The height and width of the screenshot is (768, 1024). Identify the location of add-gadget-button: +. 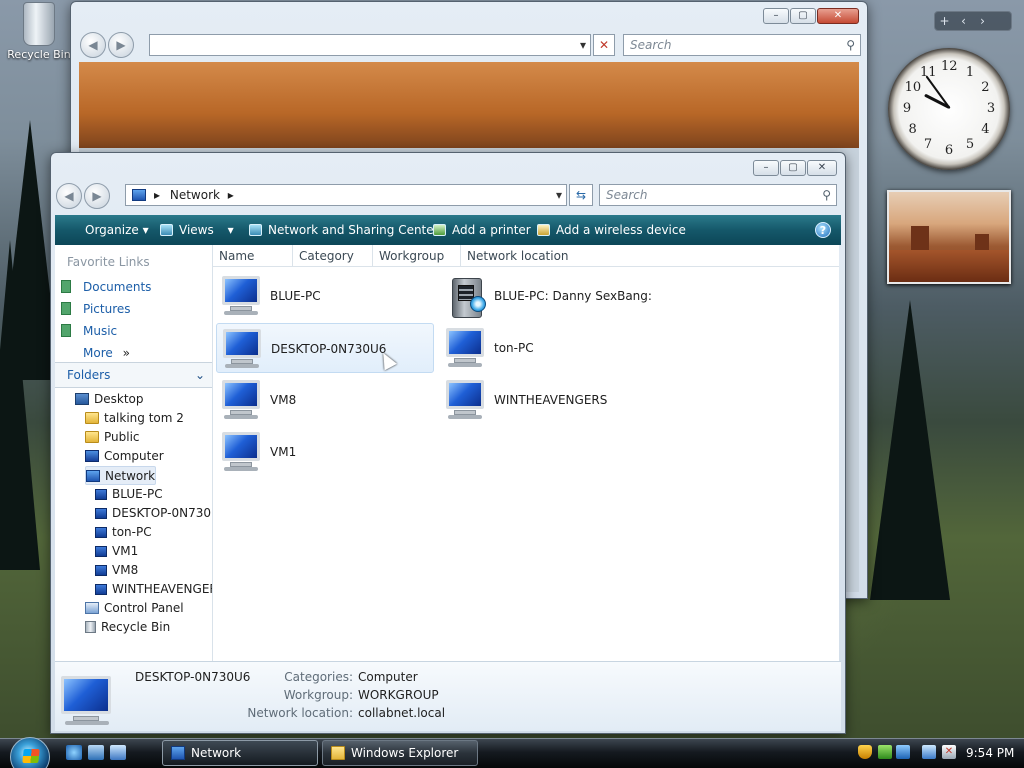
(944, 21).